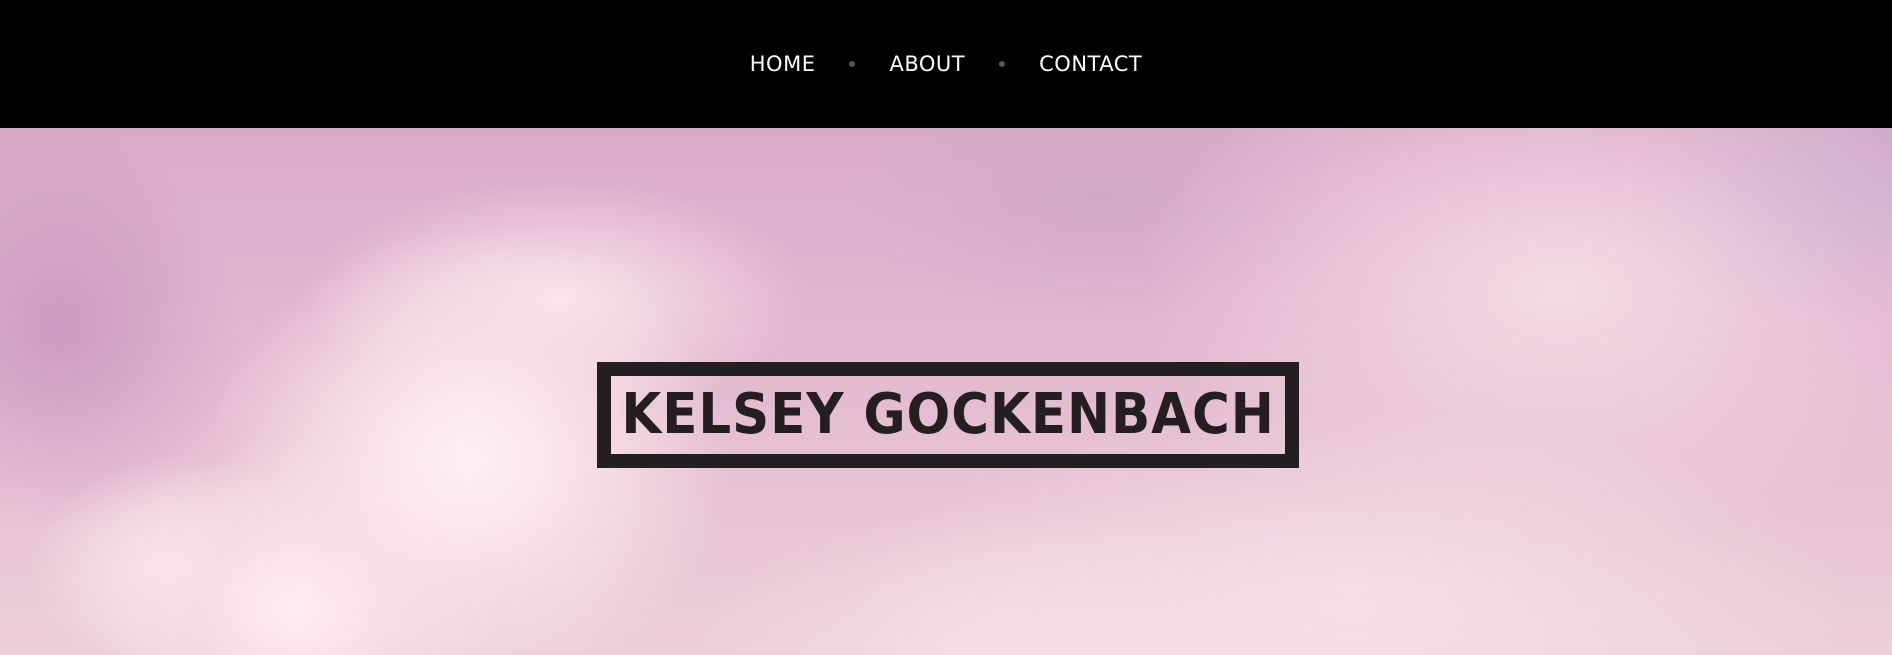 The width and height of the screenshot is (1892, 655). I want to click on site-title: KELSEY GOCKENBACH, so click(948, 414).